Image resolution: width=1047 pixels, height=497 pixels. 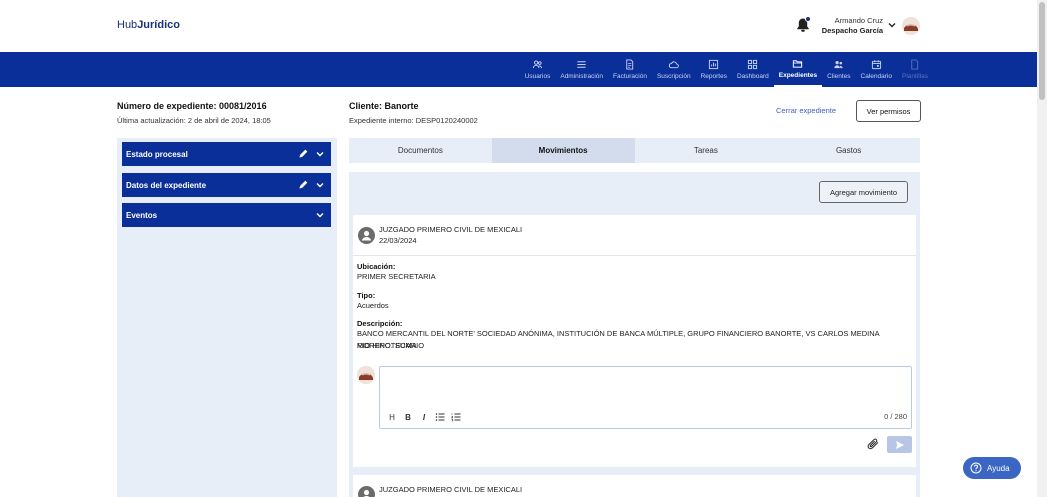 What do you see at coordinates (839, 76) in the screenshot?
I see `nav-label: Clientes` at bounding box center [839, 76].